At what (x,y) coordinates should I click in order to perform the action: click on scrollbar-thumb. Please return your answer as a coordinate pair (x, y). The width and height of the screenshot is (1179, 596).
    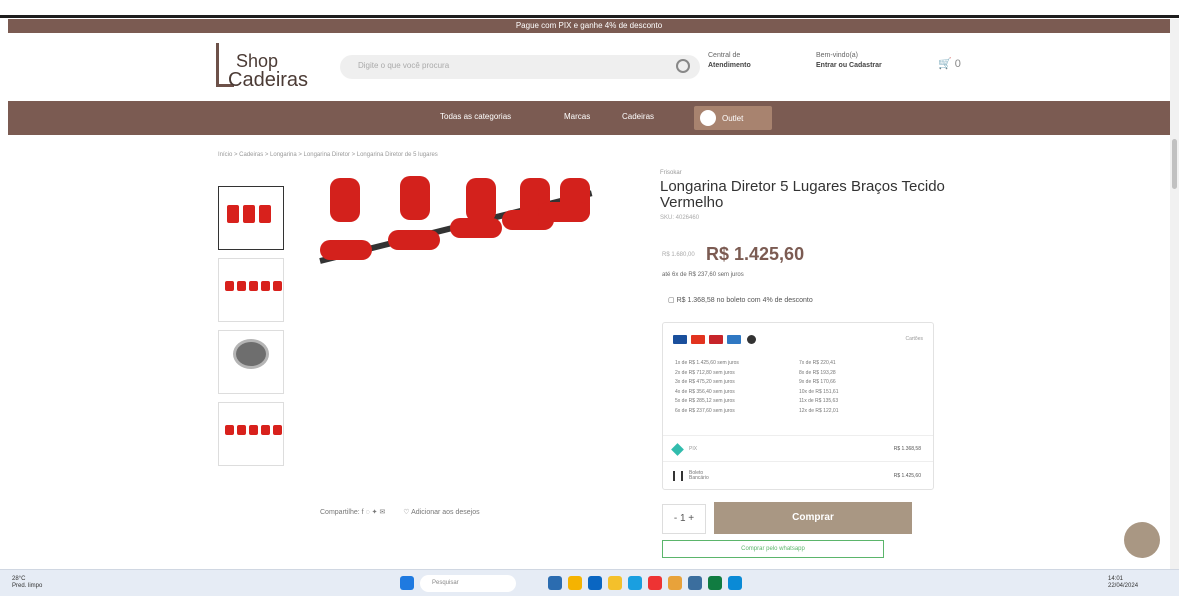
    Looking at the image, I should click on (1174, 164).